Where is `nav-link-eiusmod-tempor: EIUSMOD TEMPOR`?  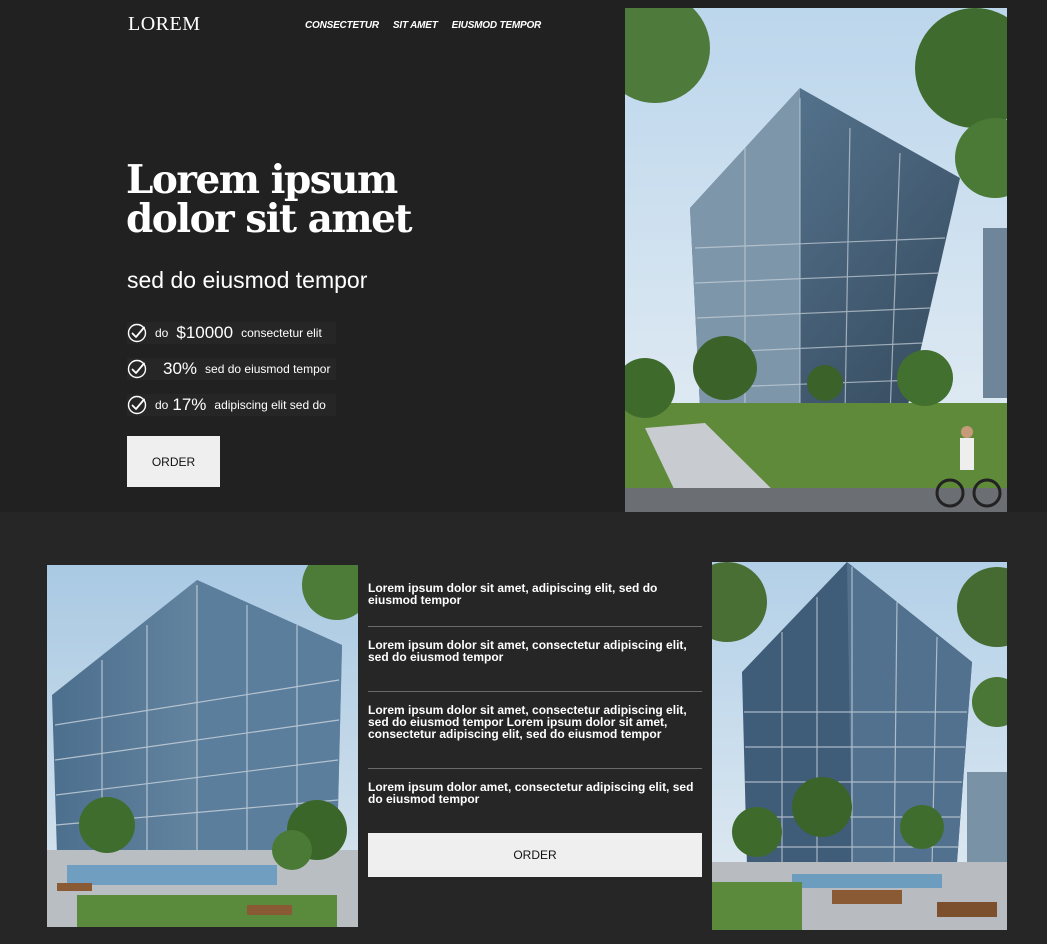 nav-link-eiusmod-tempor: EIUSMOD TEMPOR is located at coordinates (497, 25).